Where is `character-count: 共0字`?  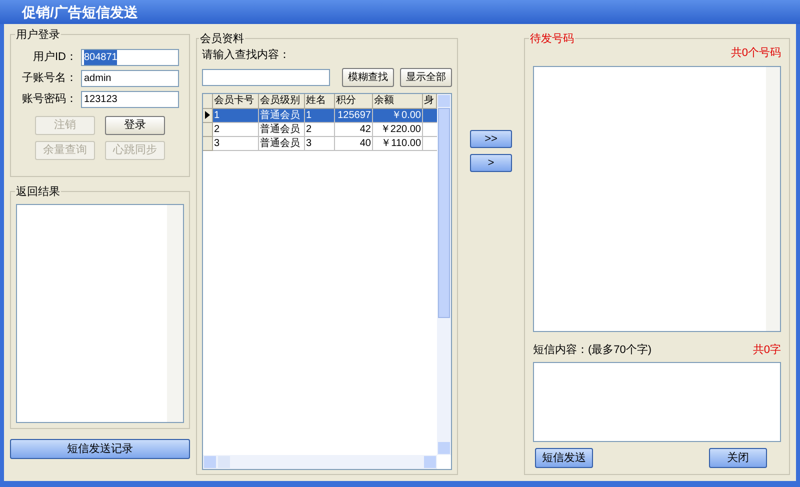
character-count: 共0字 is located at coordinates (766, 350).